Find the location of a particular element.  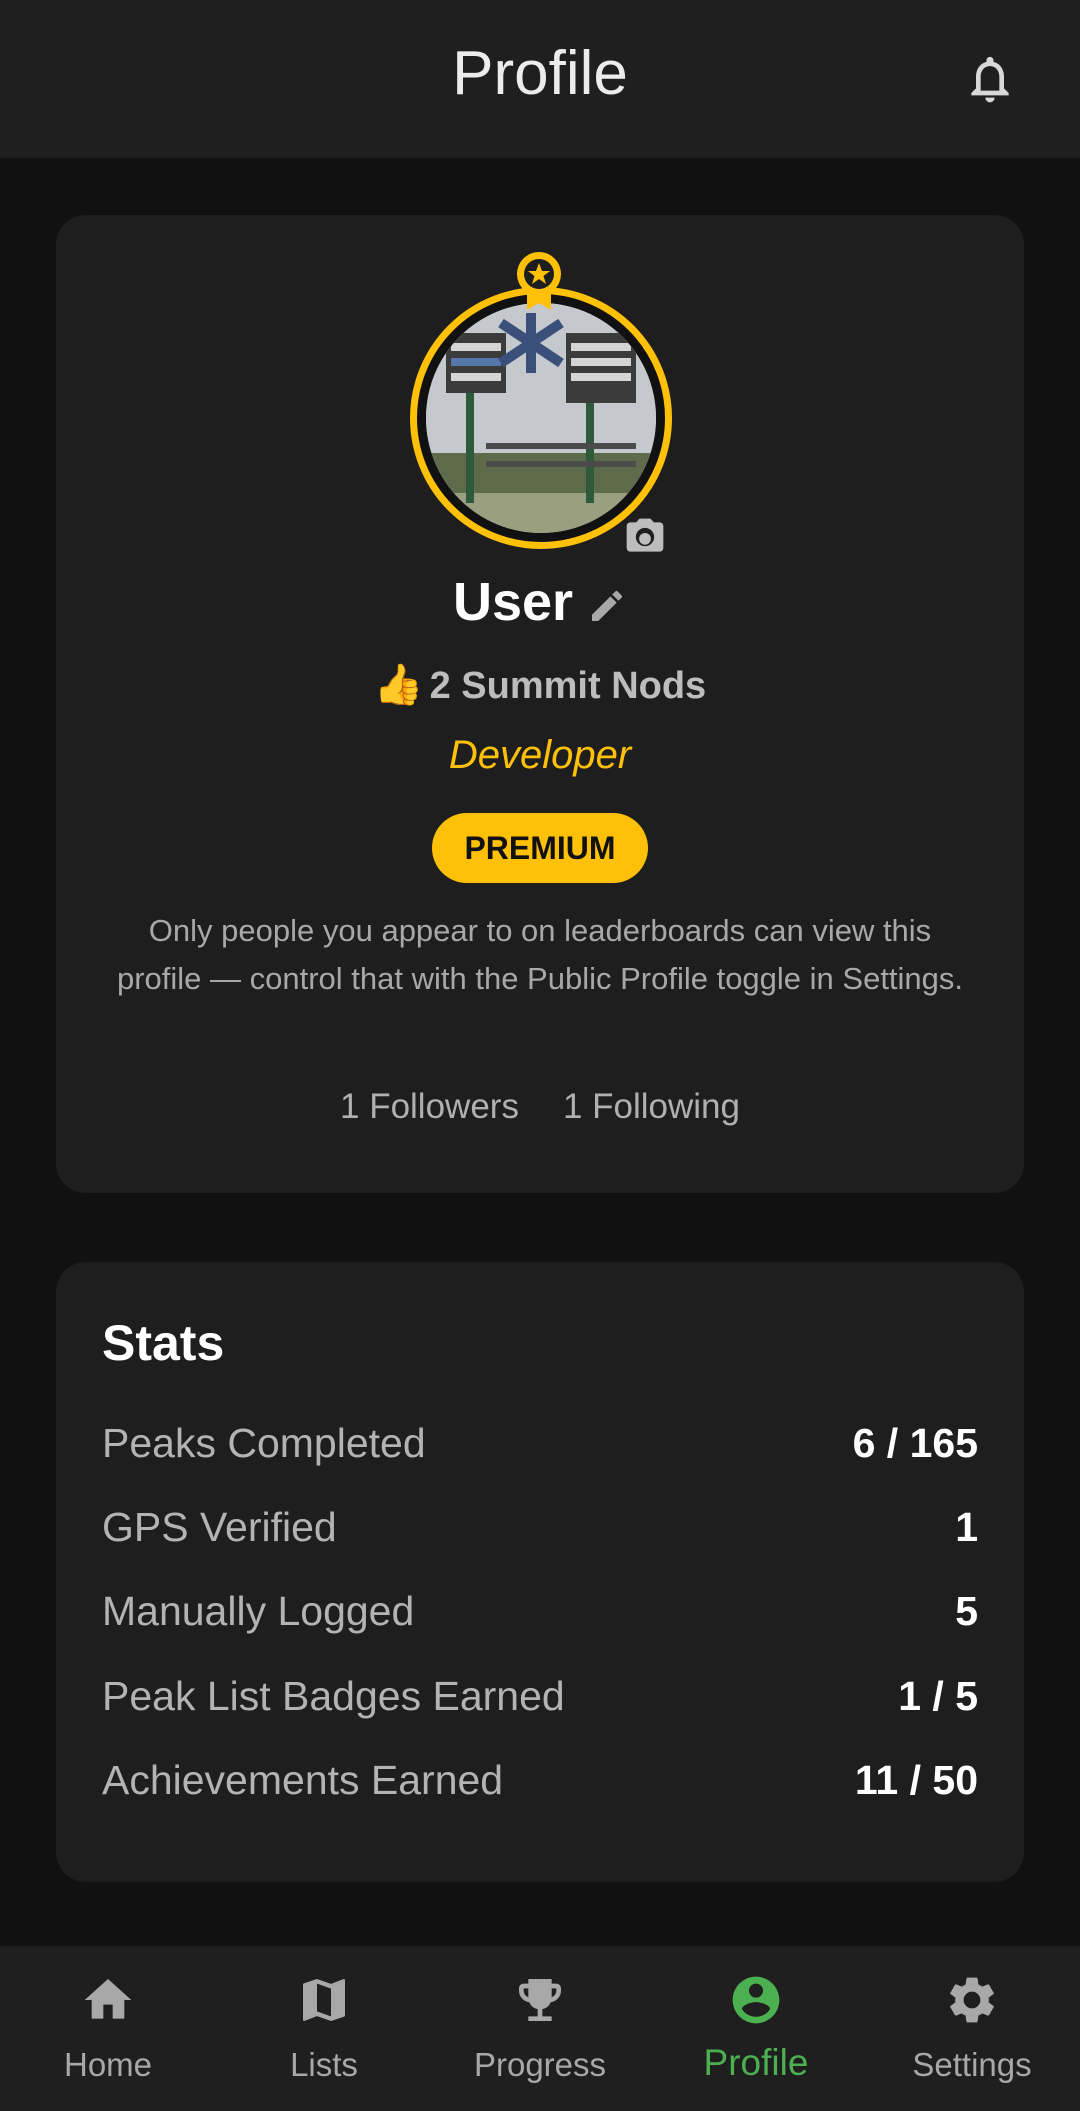

stat-row-peaks-completed: Peaks Completed 6 / 165 is located at coordinates (540, 1450).